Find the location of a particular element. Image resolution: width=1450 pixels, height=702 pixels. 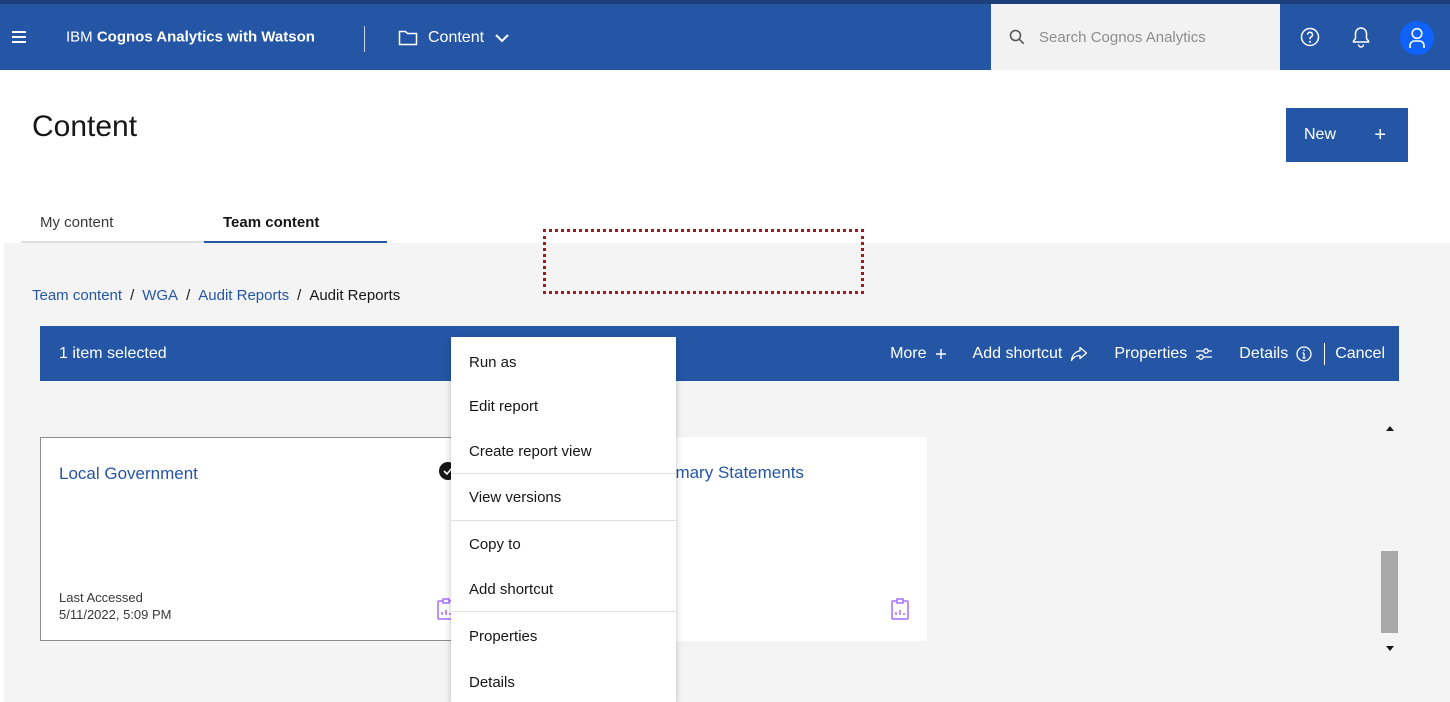

menu-item-create-report-view: Create report view is located at coordinates (563, 451).